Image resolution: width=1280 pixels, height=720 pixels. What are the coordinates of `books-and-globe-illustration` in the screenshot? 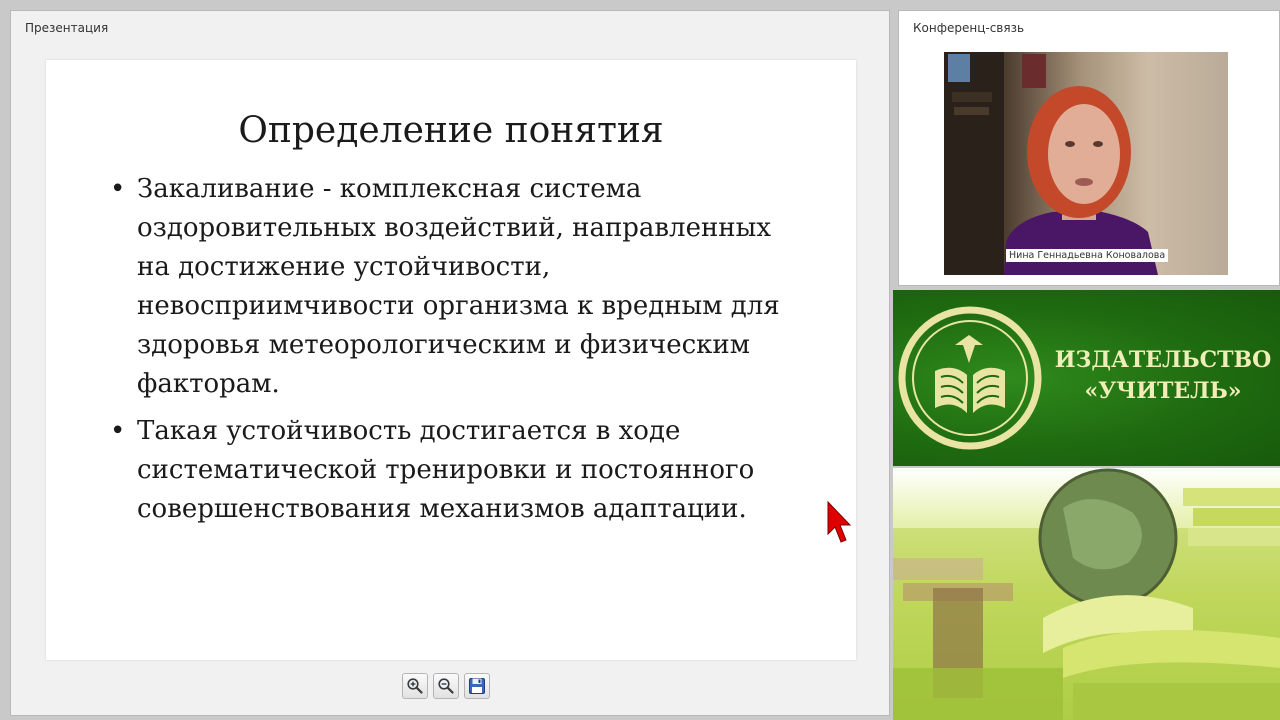 It's located at (1086, 594).